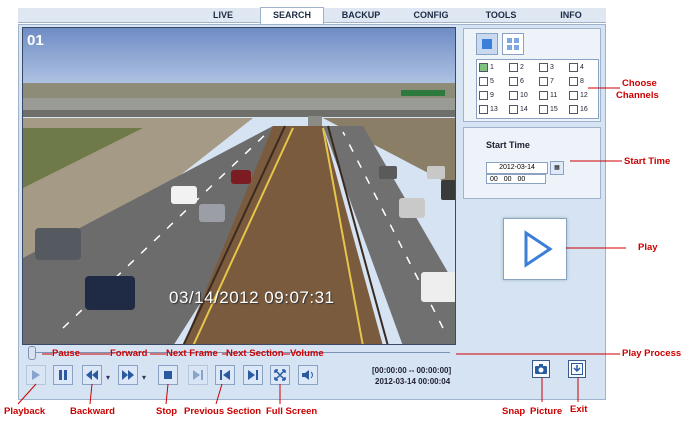 This screenshot has height=422, width=686. I want to click on annotation-snap: Snap, so click(514, 411).